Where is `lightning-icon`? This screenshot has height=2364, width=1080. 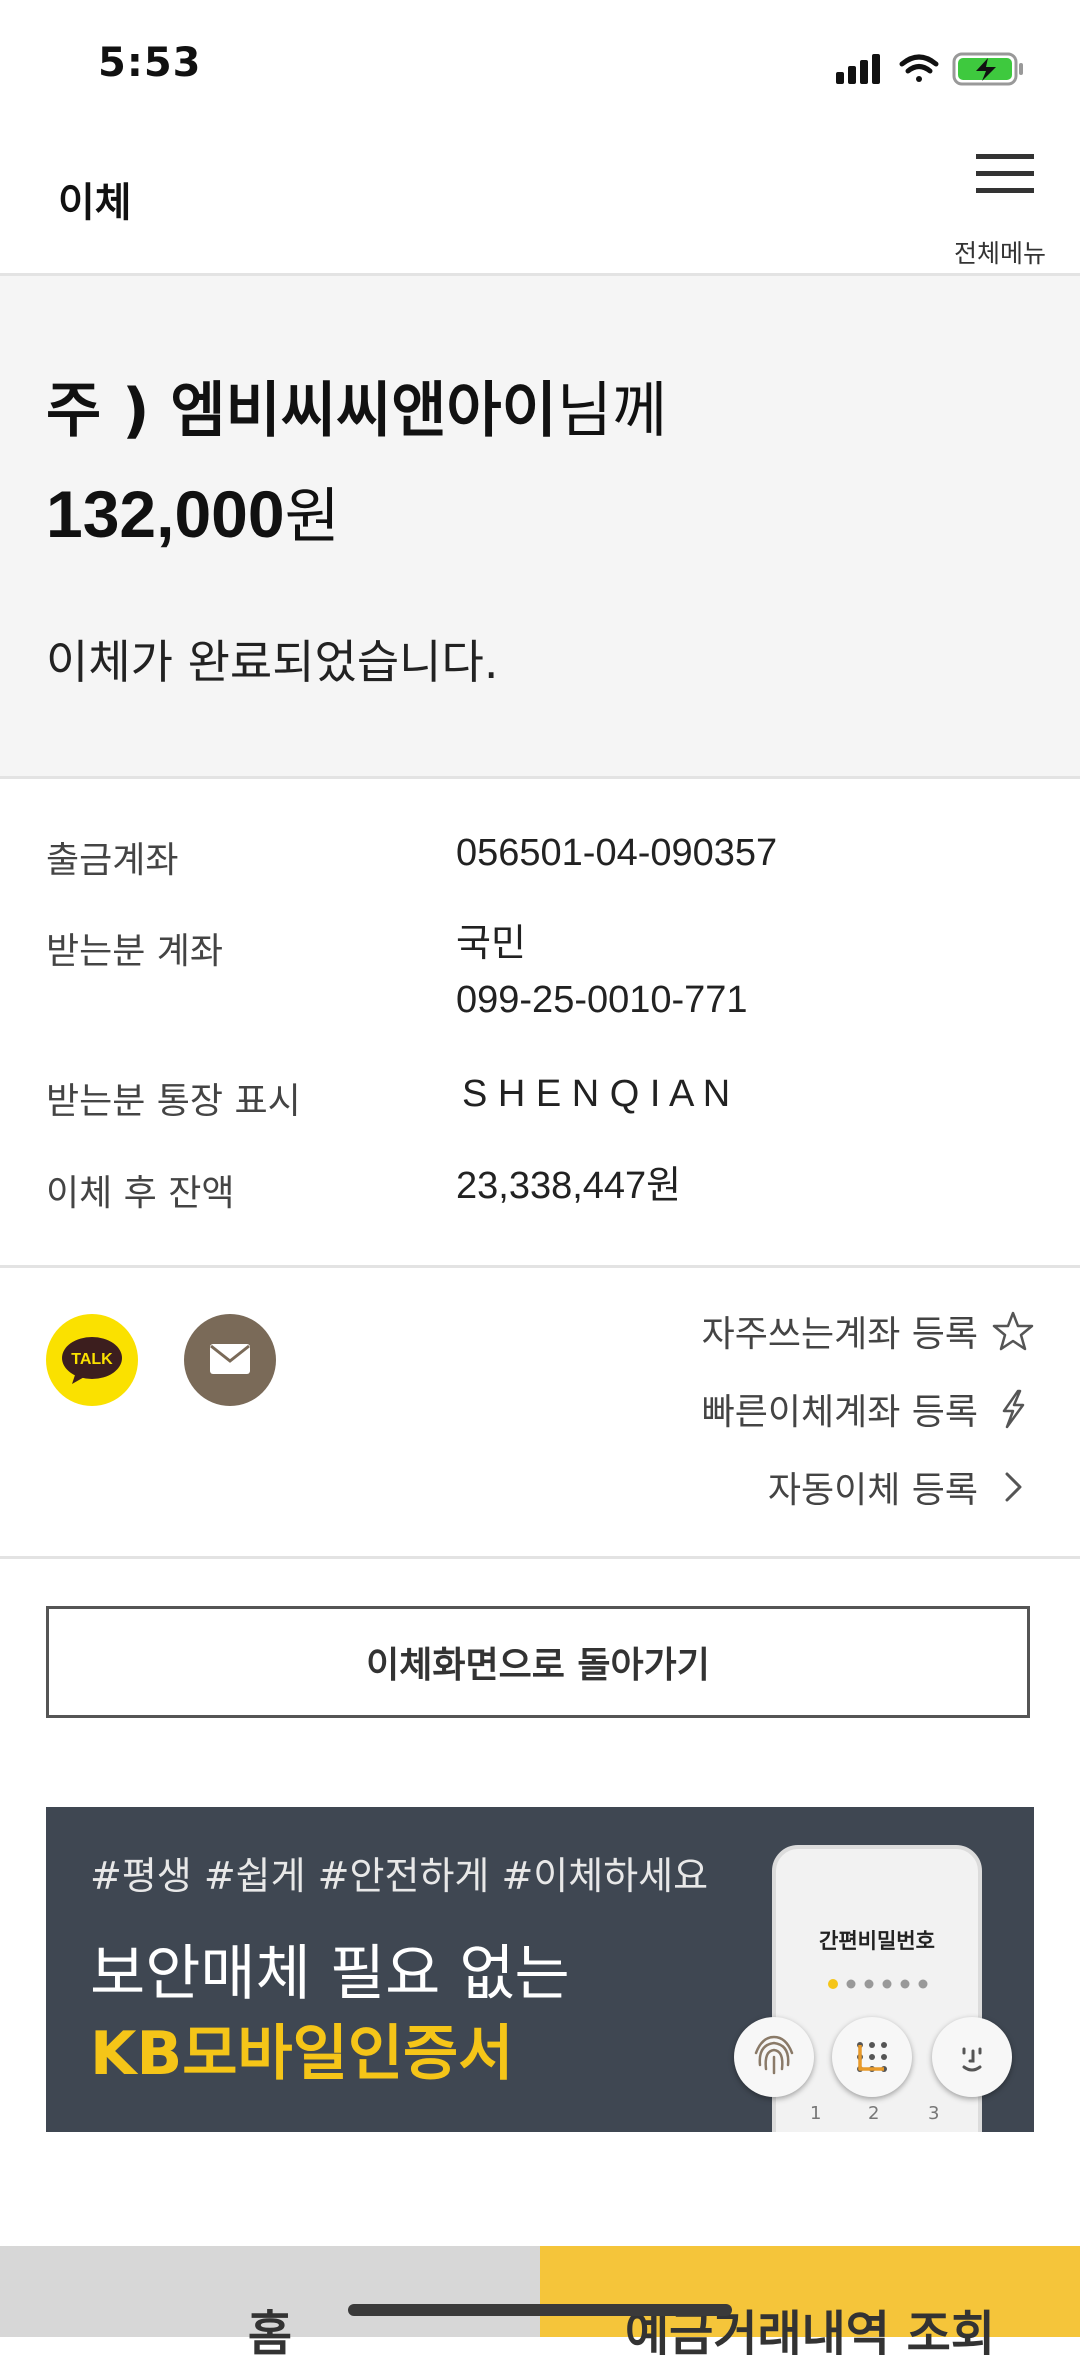 lightning-icon is located at coordinates (1013, 1409).